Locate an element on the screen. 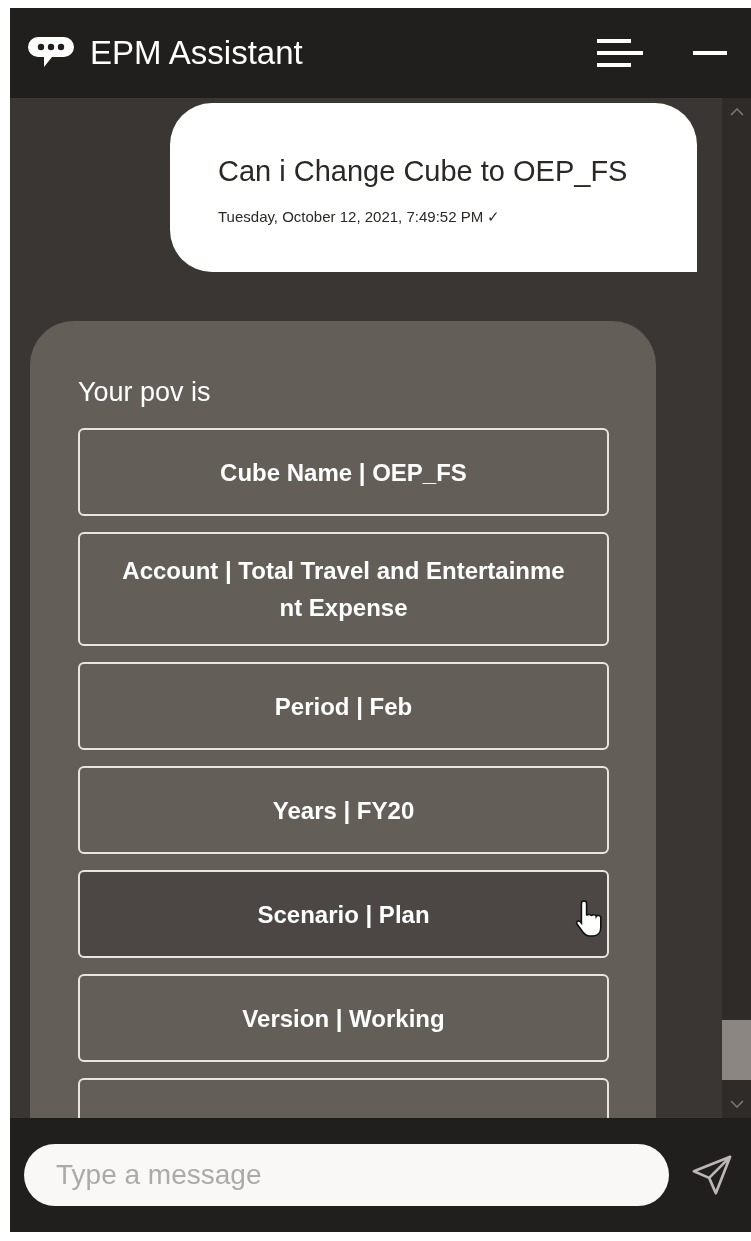 This screenshot has height=1241, width=751. pov-option-button: Cube Name | OEP_FS is located at coordinates (343, 472).